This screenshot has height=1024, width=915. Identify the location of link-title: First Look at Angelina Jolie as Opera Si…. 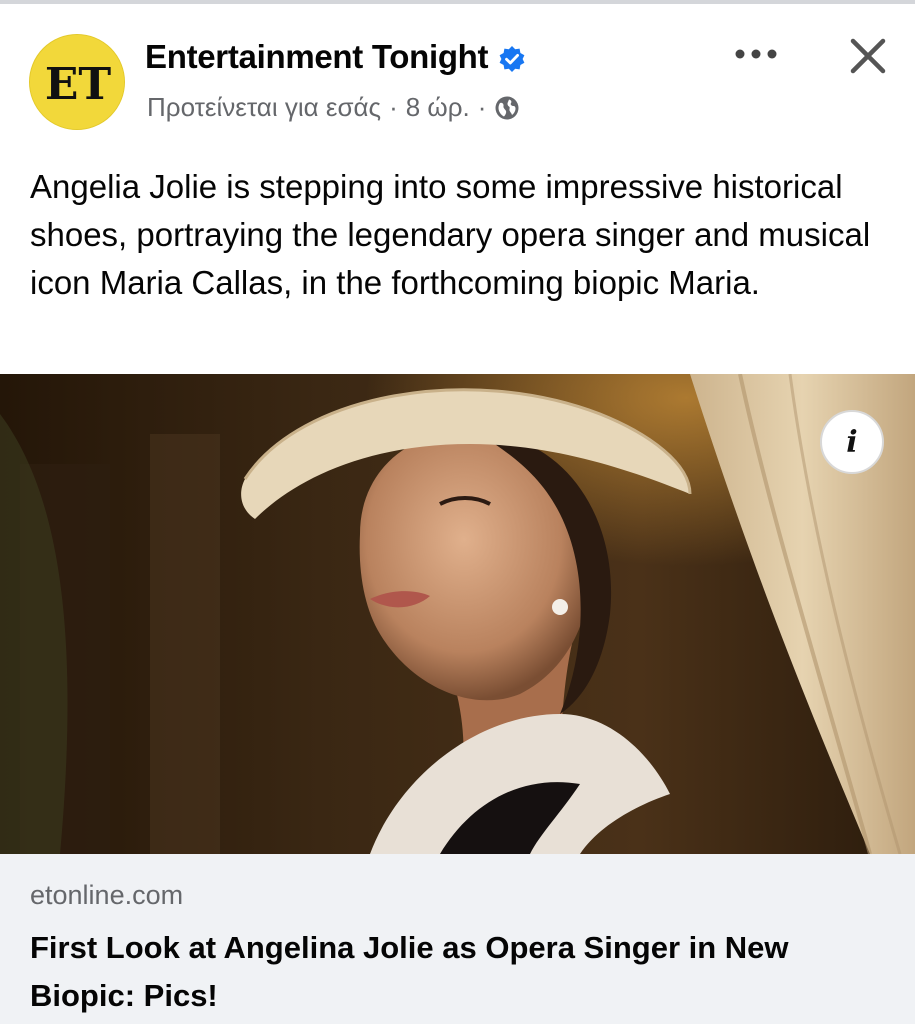
(460, 972).